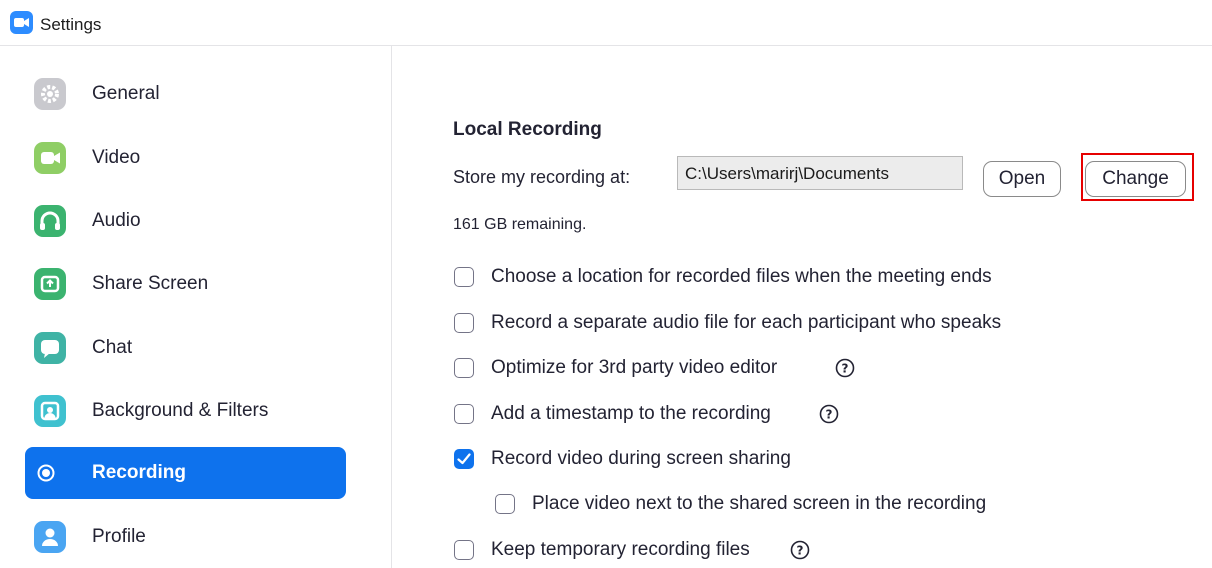 The image size is (1212, 568). What do you see at coordinates (185, 348) in the screenshot?
I see `sidebar-item-chat: Chat` at bounding box center [185, 348].